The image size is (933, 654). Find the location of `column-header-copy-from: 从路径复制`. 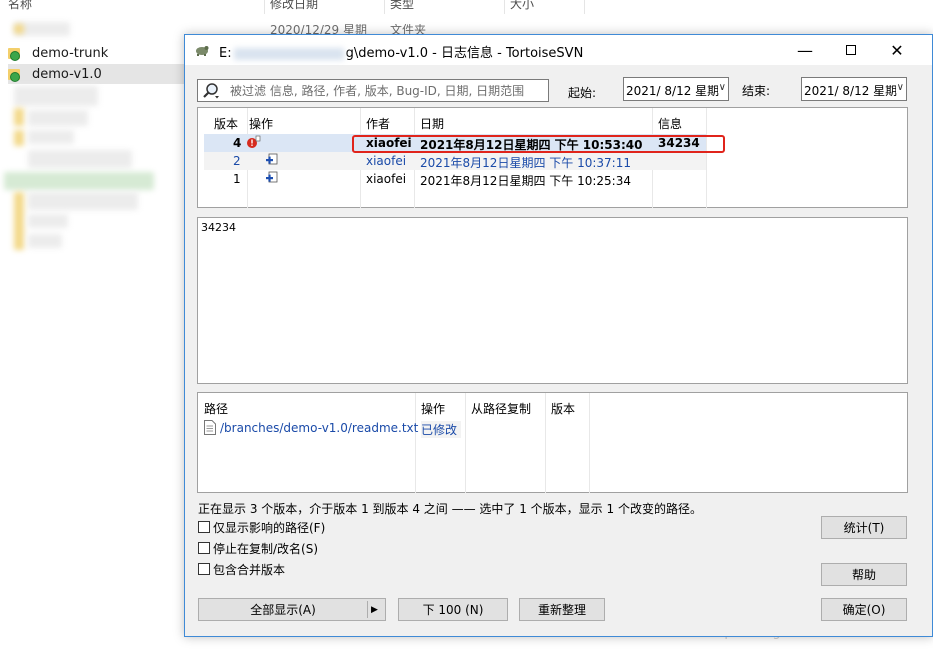

column-header-copy-from: 从路径复制 is located at coordinates (501, 408).